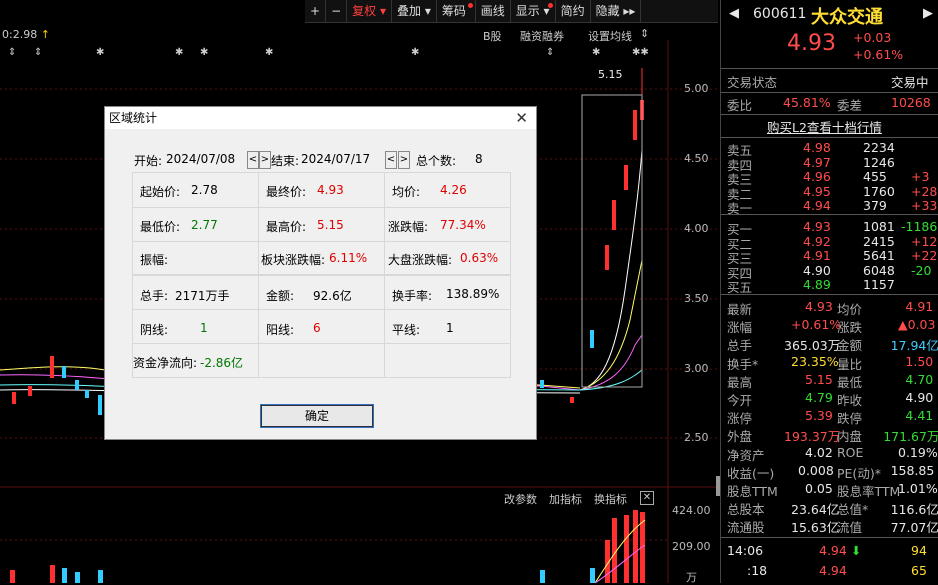 Image resolution: width=938 pixels, height=585 pixels. What do you see at coordinates (364, 11) in the screenshot?
I see `adjust-price-label: 复权` at bounding box center [364, 11].